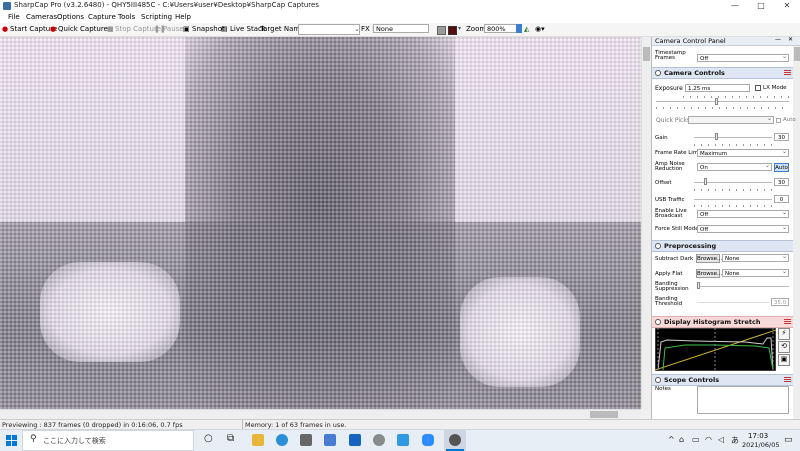 Image resolution: width=800 pixels, height=451 pixels. I want to click on quick-picks-select, so click(731, 120).